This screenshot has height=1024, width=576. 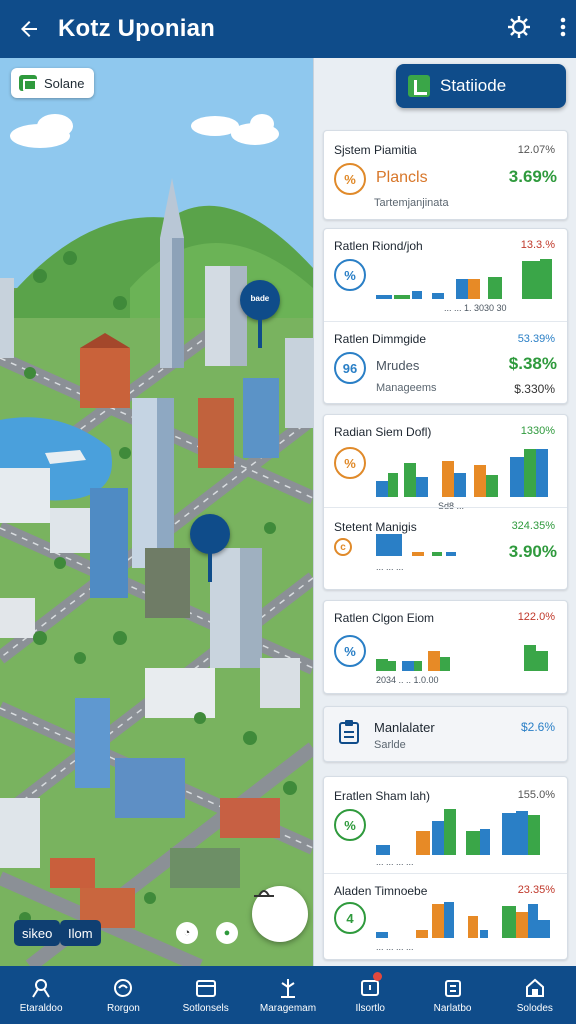 What do you see at coordinates (534, 1008) in the screenshot?
I see `nav-item-label: Solodes` at bounding box center [534, 1008].